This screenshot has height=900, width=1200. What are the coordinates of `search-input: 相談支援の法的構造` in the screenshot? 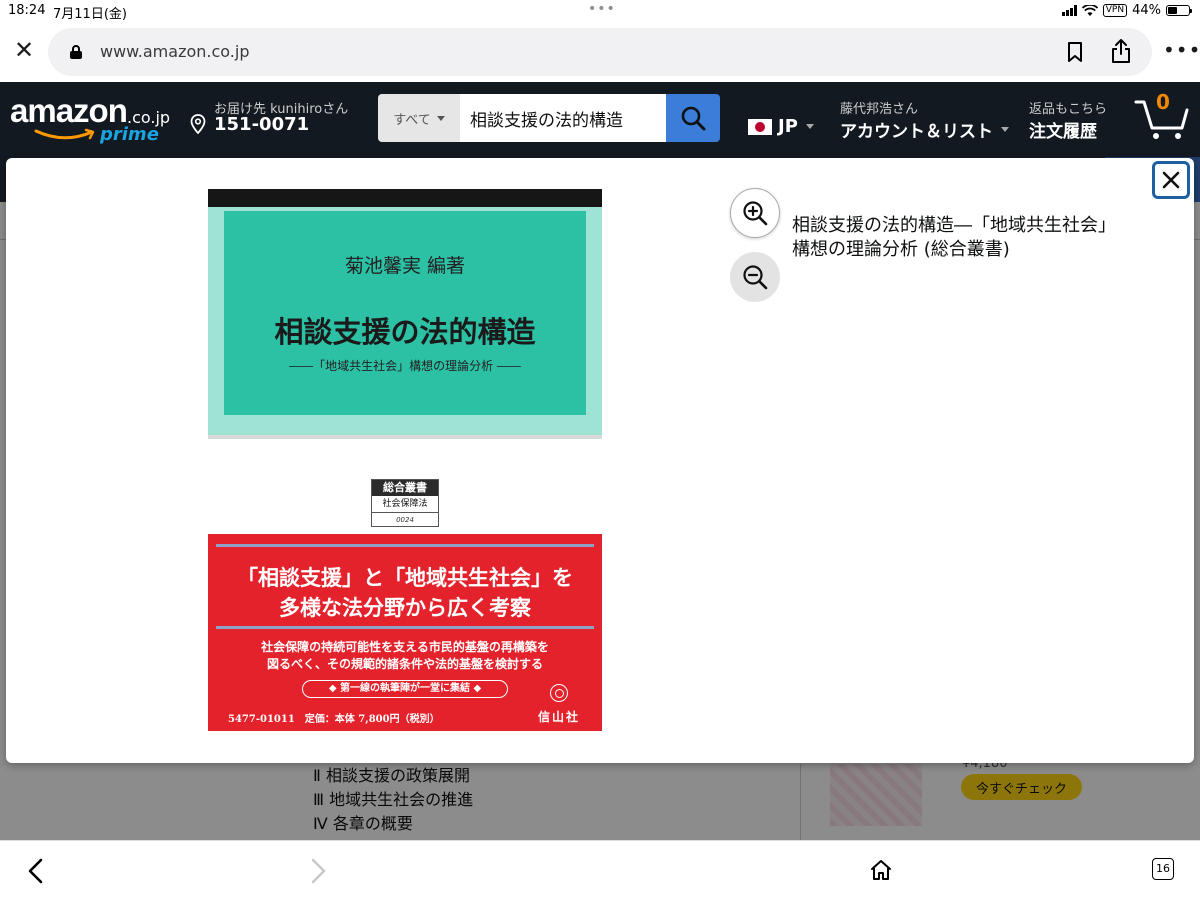 It's located at (563, 118).